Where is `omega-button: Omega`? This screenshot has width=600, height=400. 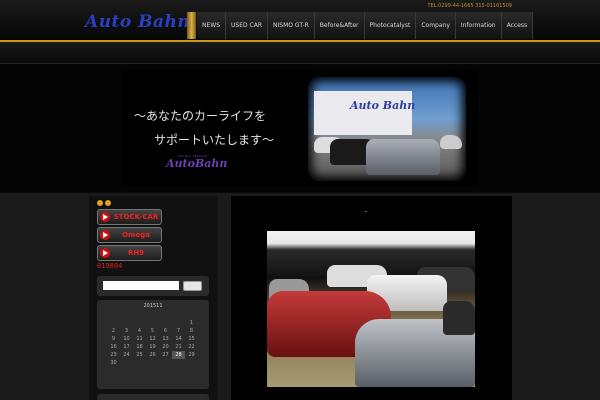
omega-button: Omega is located at coordinates (129, 235).